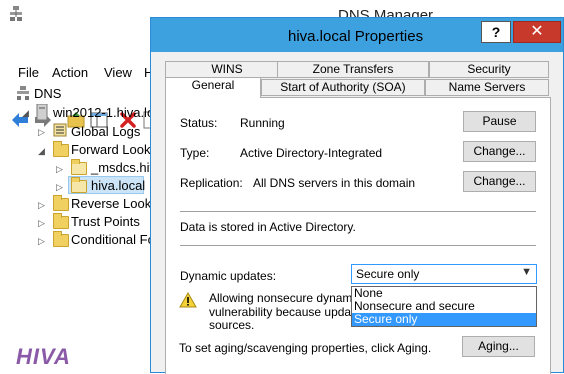  I want to click on dialog-title: hiva.local Properties, so click(356, 36).